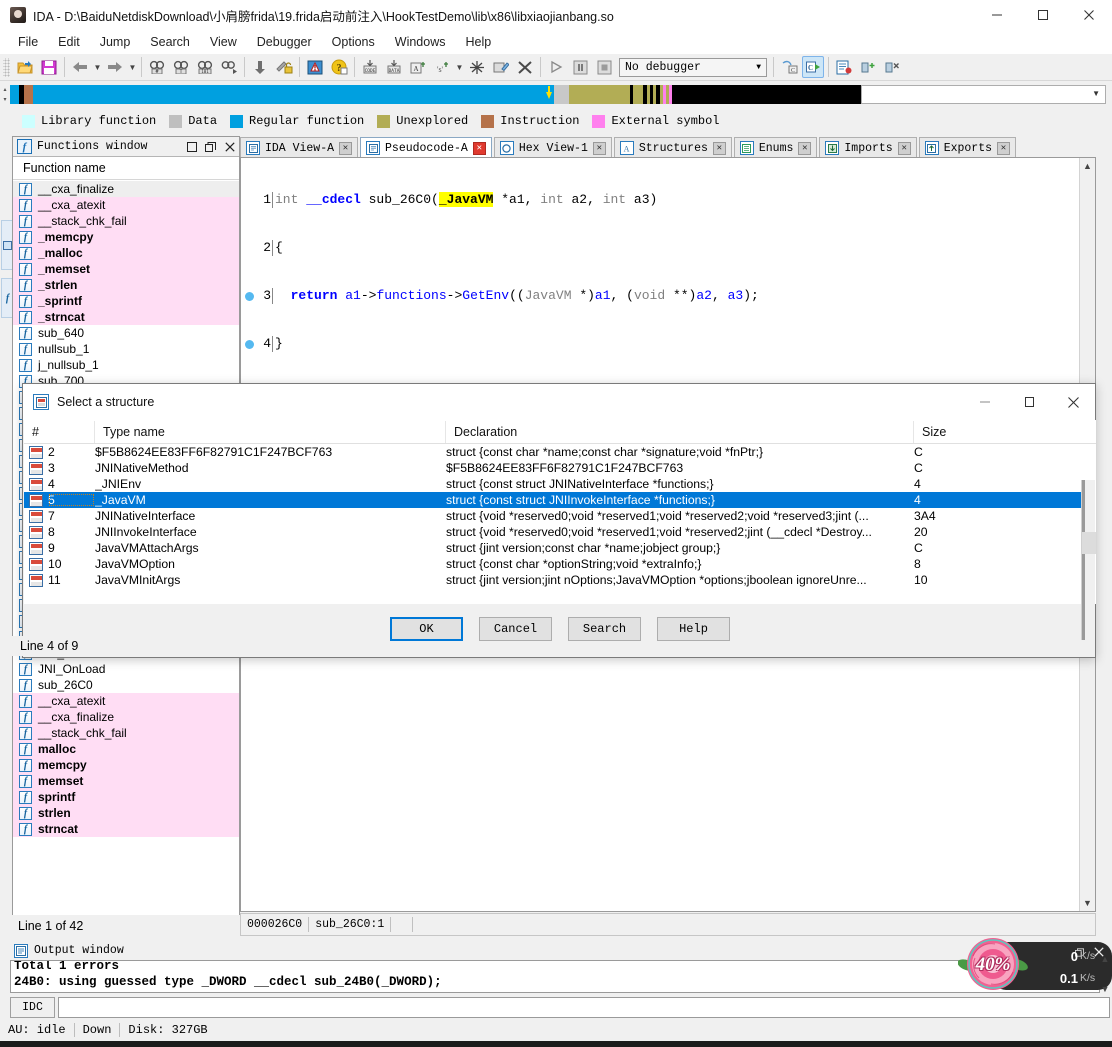  Describe the element at coordinates (59, 431) in the screenshot. I see `column-header-num: #` at that location.